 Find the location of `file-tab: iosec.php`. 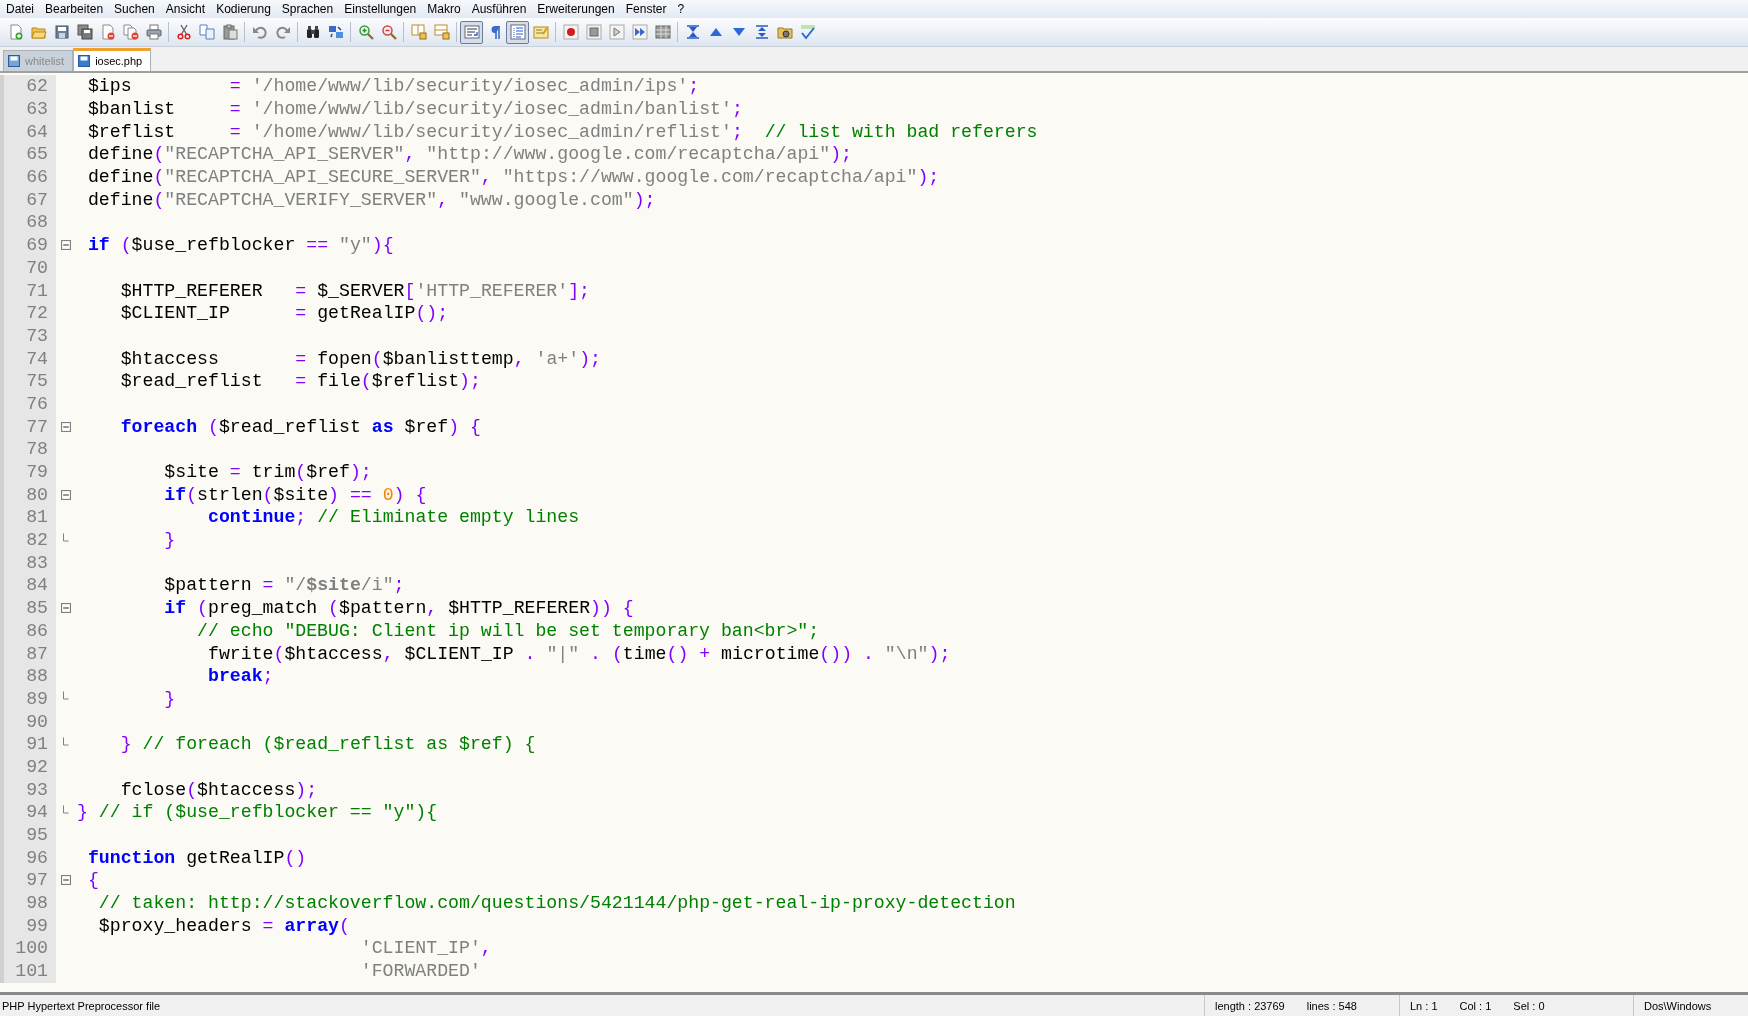

file-tab: iosec.php is located at coordinates (112, 59).